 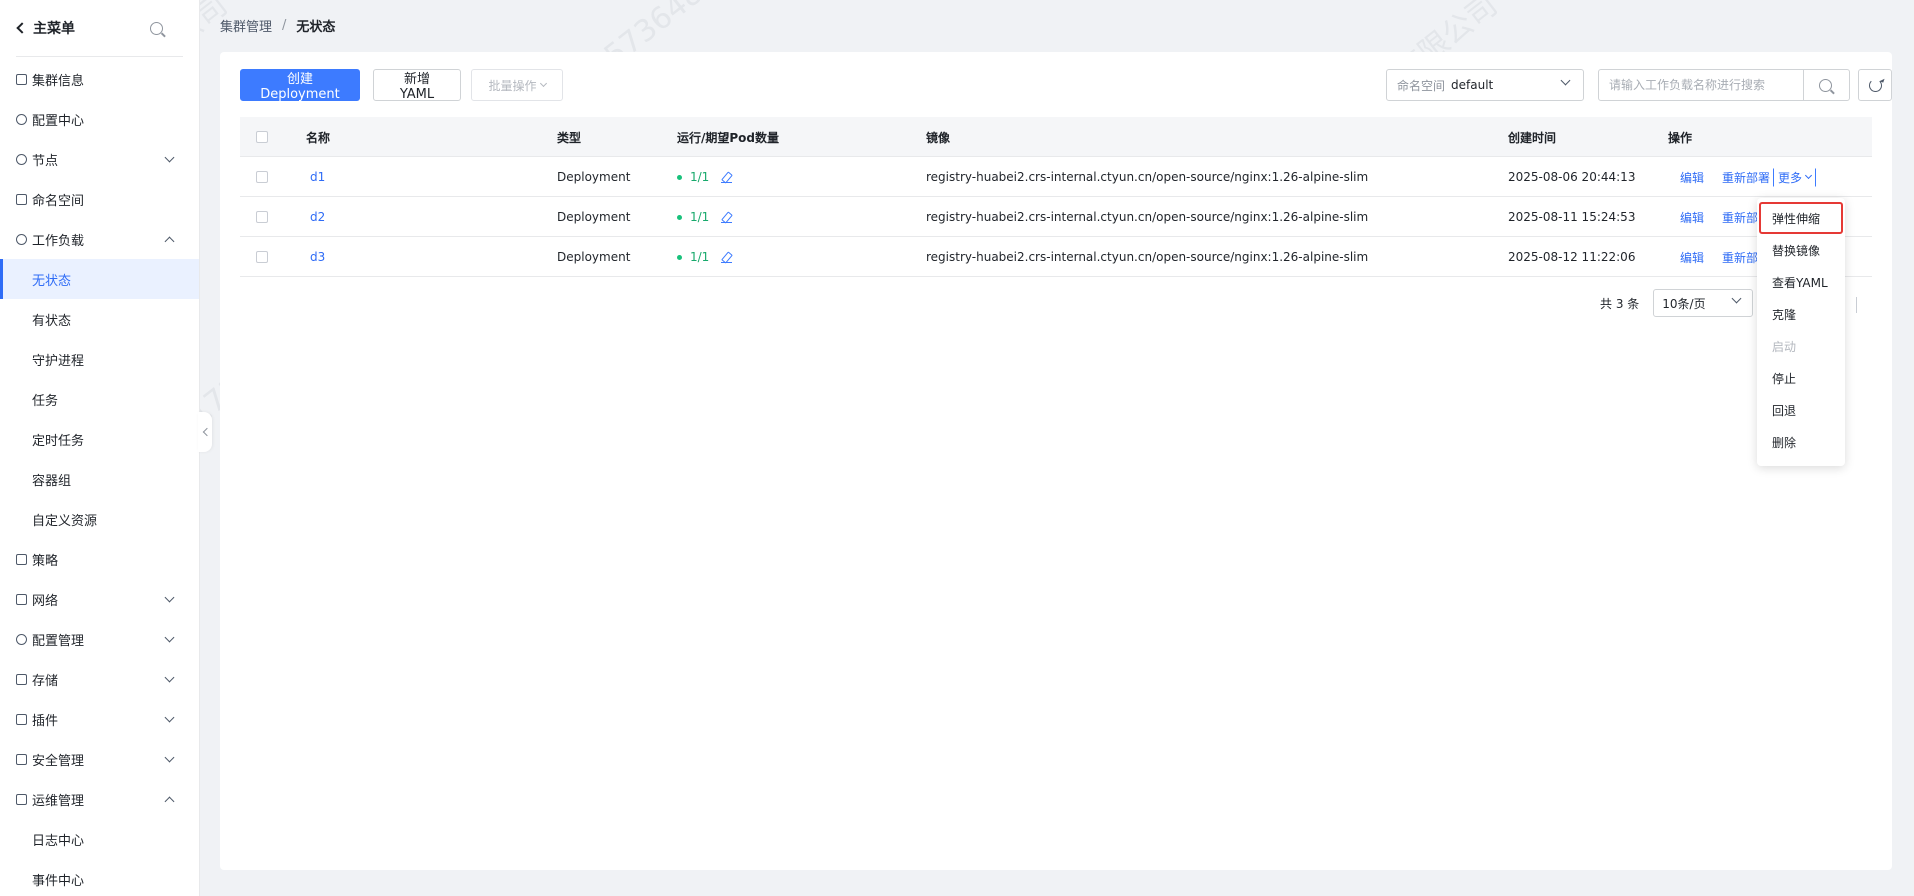 What do you see at coordinates (58, 241) in the screenshot?
I see `sidebar-item-label: 工作负载` at bounding box center [58, 241].